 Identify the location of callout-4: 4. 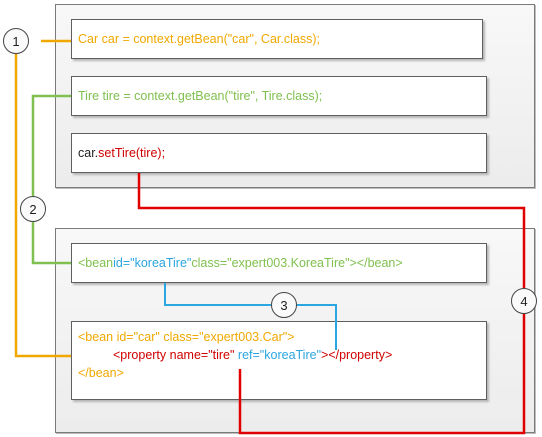
(524, 301).